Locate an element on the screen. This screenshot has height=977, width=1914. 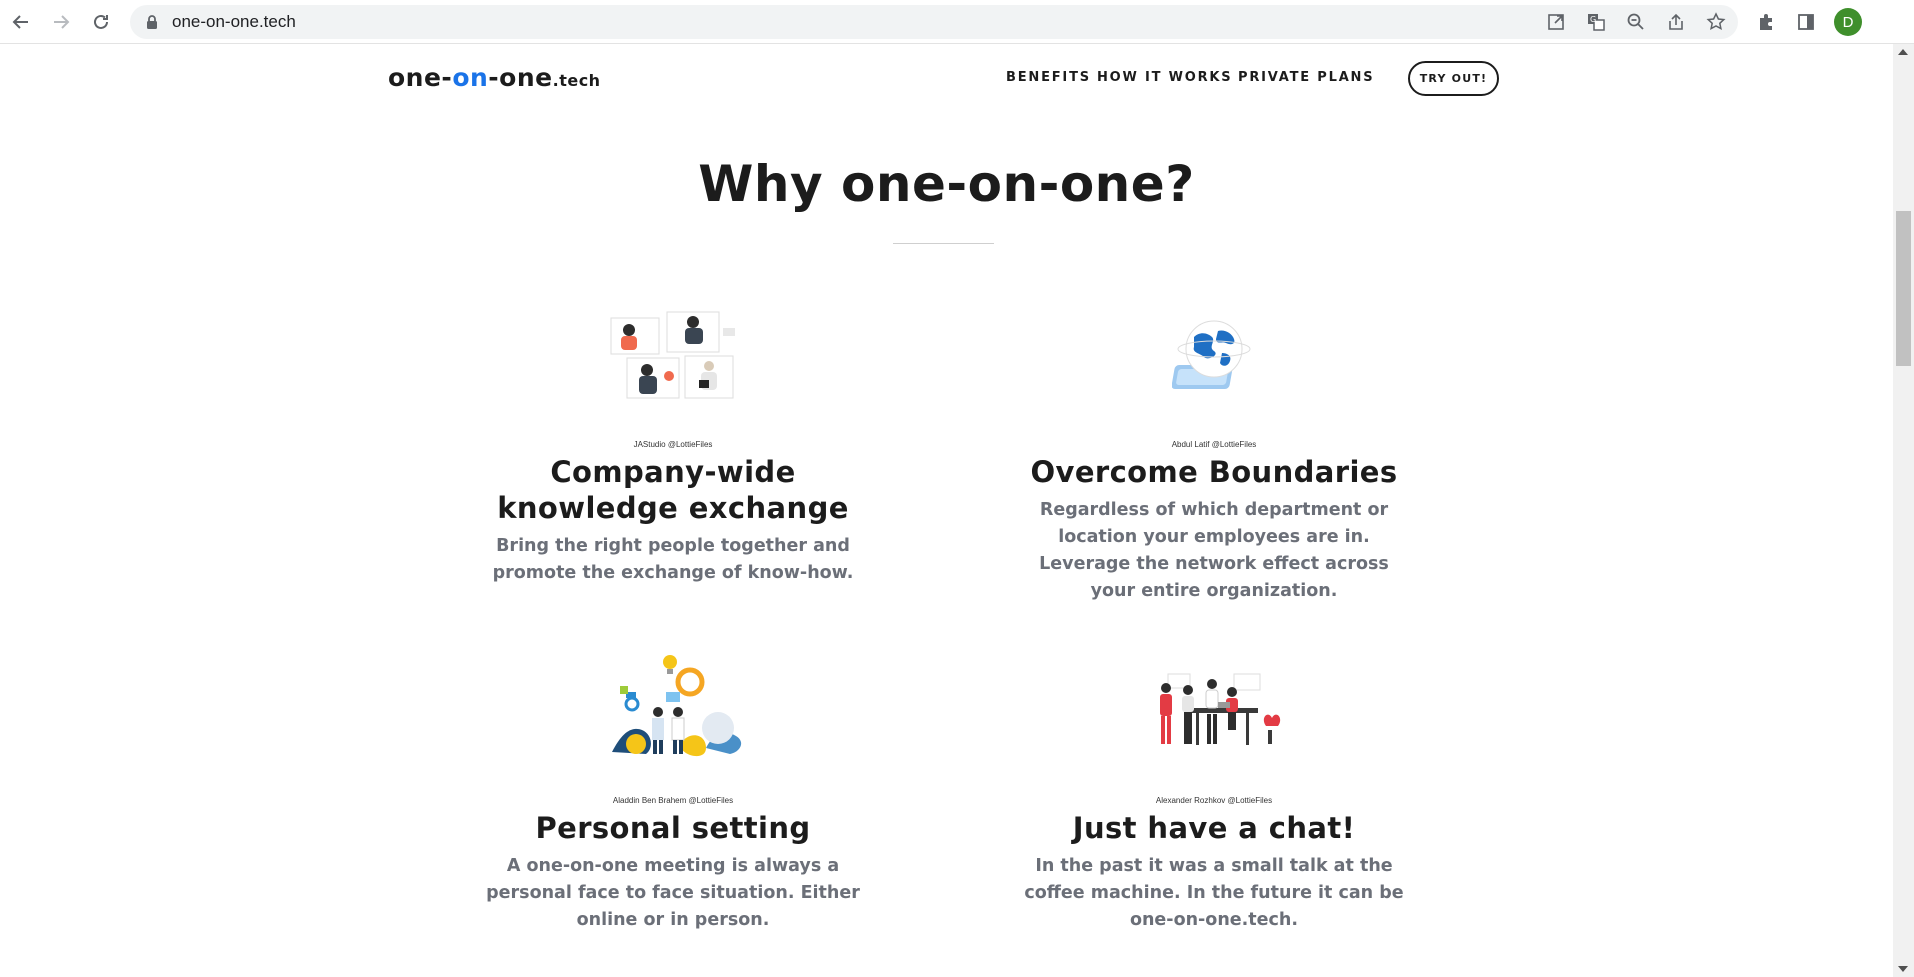
url-text: one-on-one.tech is located at coordinates (234, 21).